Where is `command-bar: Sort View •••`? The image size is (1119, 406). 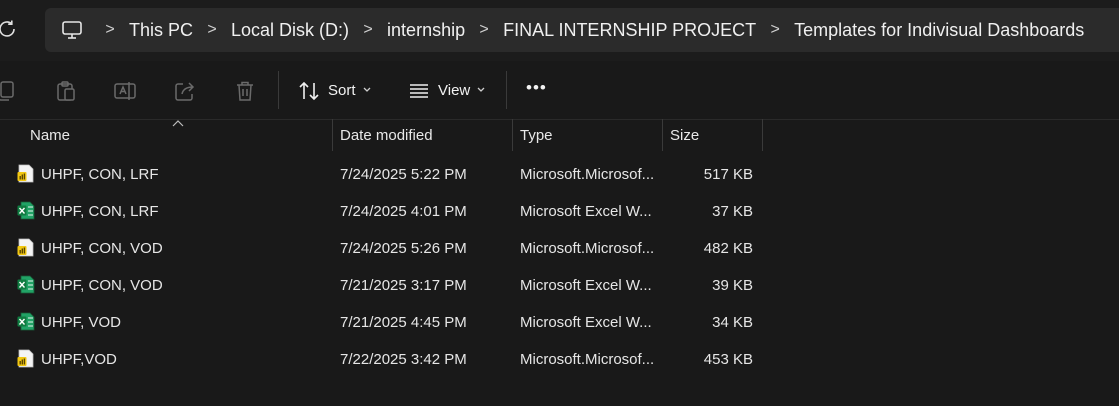 command-bar: Sort View ••• is located at coordinates (559, 90).